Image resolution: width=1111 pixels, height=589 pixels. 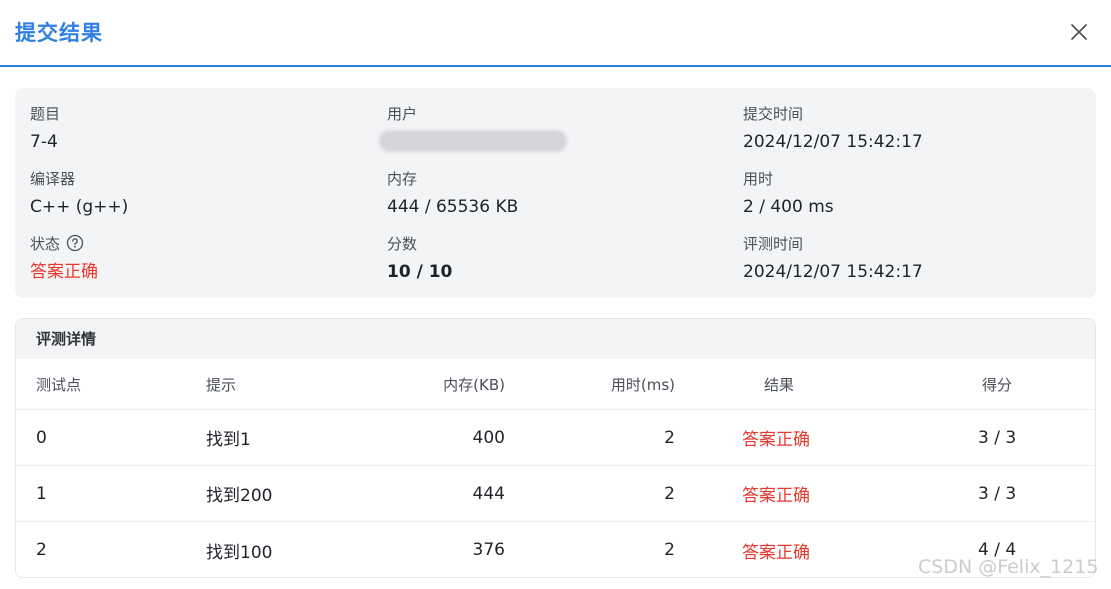 What do you see at coordinates (453, 207) in the screenshot?
I see `memory-value: 444 / 65536 KB` at bounding box center [453, 207].